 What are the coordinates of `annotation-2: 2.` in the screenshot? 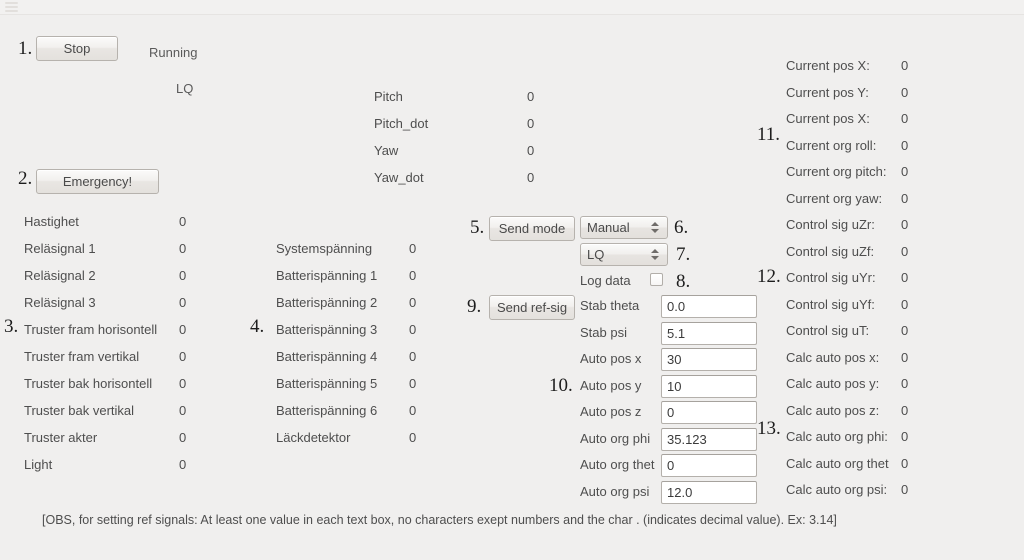 It's located at (25, 178).